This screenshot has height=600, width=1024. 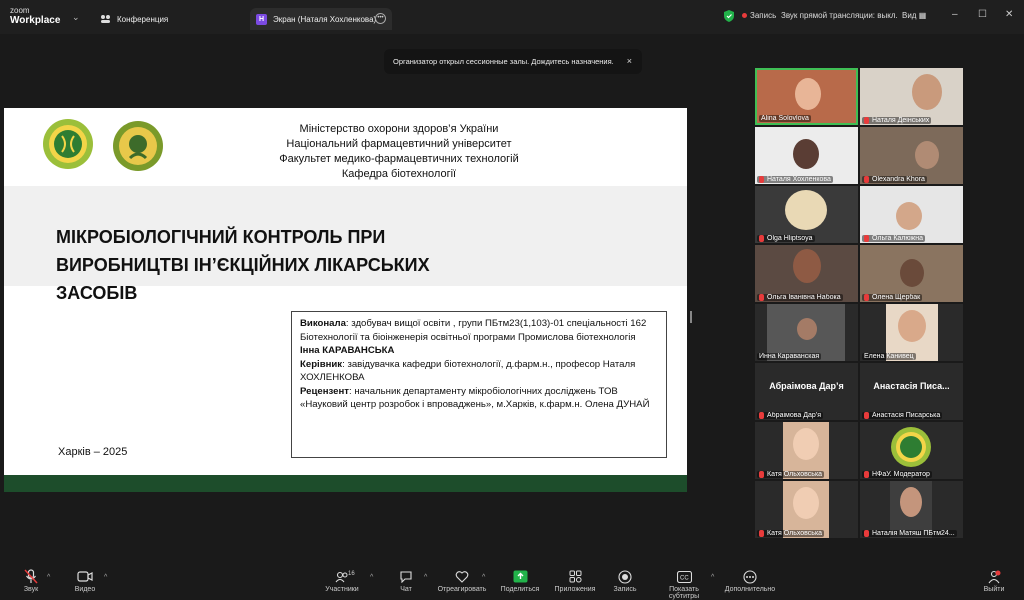 I want to click on name-text: Елена Канивец, so click(x=889, y=356).